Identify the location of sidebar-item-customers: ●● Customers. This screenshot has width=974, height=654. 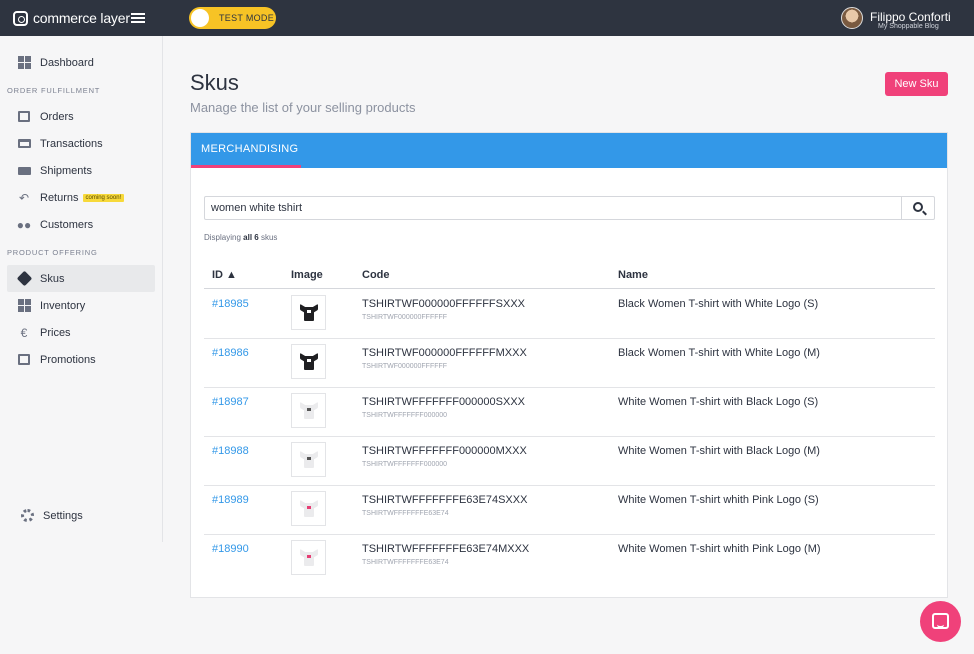
(81, 224).